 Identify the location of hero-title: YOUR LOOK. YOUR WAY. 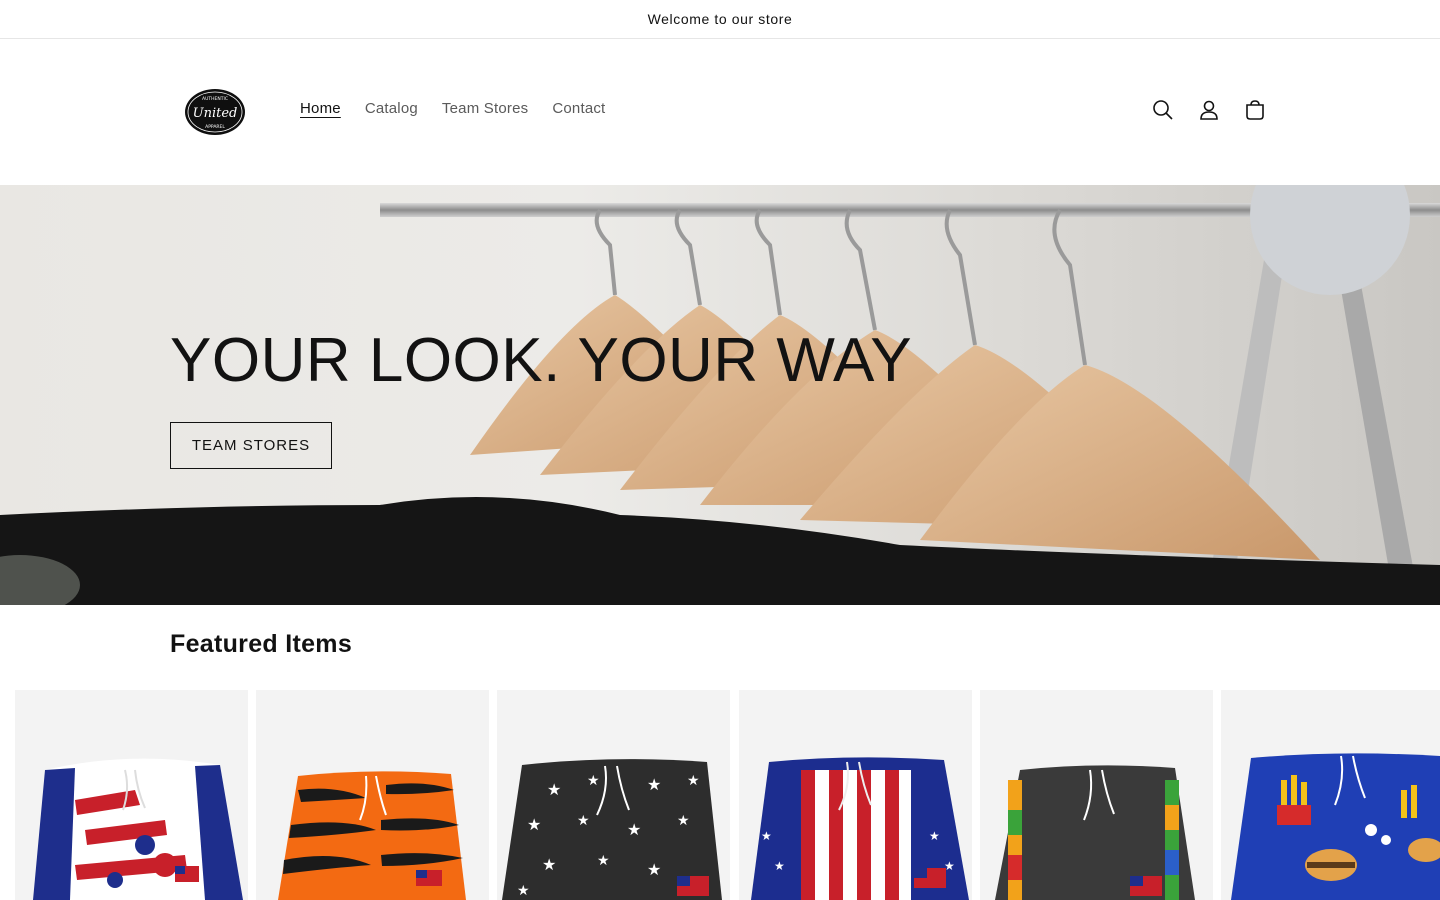
(541, 360).